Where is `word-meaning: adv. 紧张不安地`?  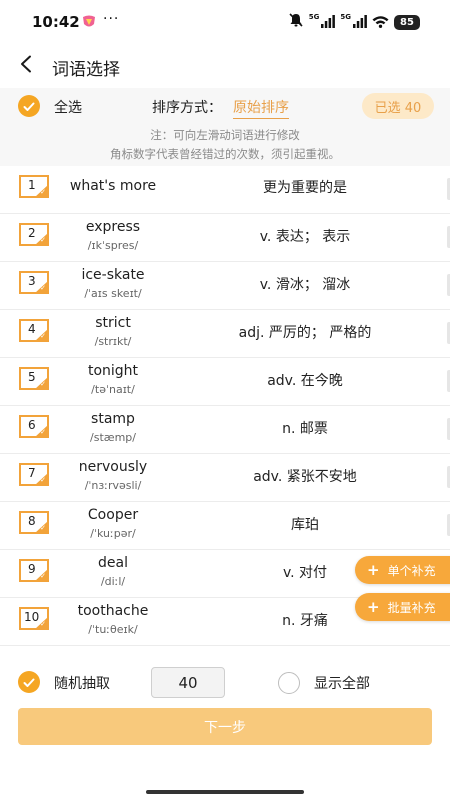 word-meaning: adv. 紧张不安地 is located at coordinates (305, 477).